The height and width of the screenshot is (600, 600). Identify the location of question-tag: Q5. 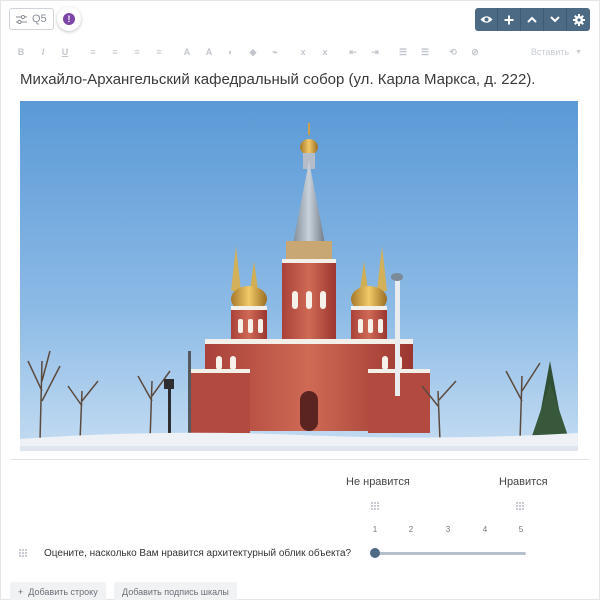
(31, 19).